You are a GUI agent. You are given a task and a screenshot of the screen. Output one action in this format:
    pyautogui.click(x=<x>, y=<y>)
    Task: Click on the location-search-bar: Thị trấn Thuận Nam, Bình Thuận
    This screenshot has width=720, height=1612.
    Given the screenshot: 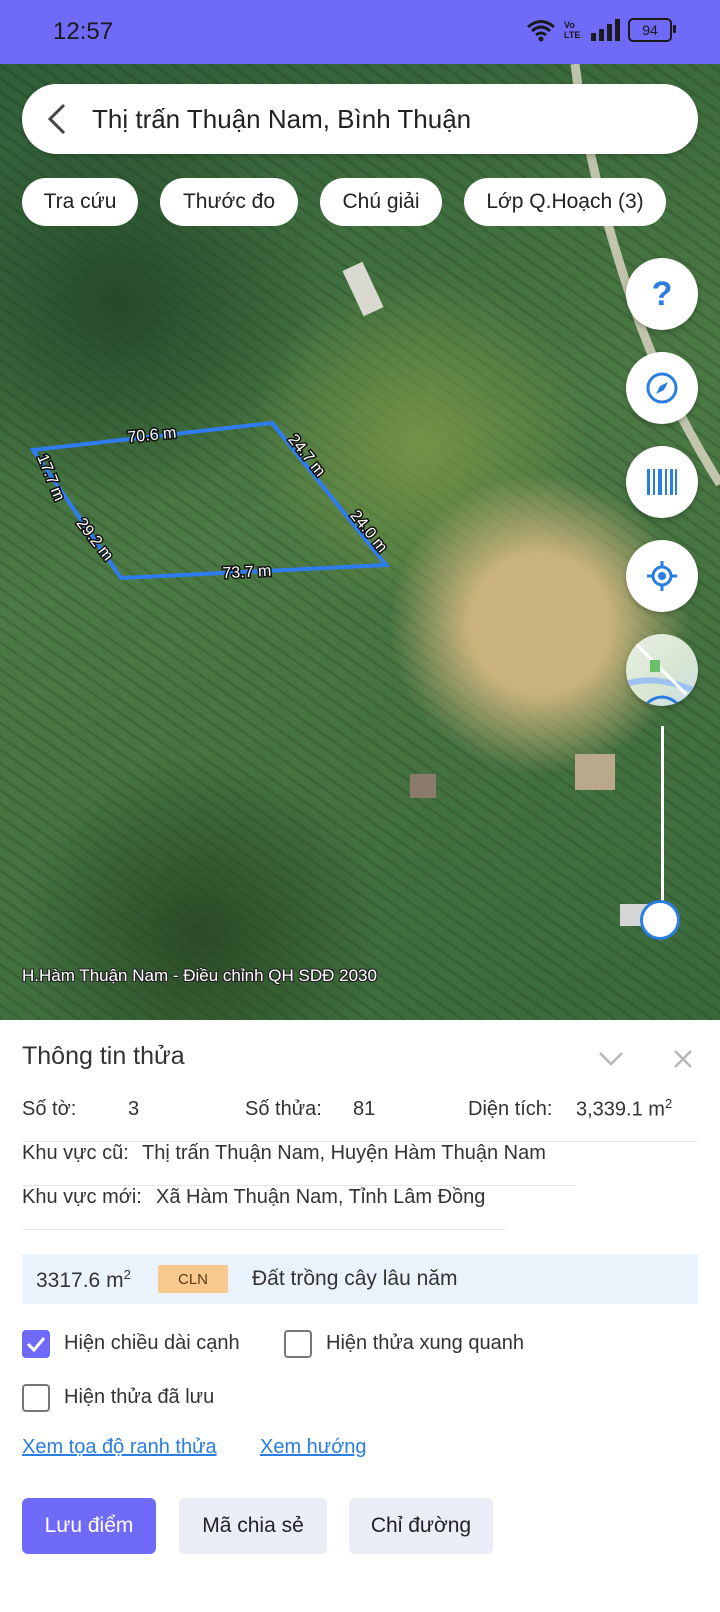 What is the action you would take?
    pyautogui.click(x=360, y=119)
    